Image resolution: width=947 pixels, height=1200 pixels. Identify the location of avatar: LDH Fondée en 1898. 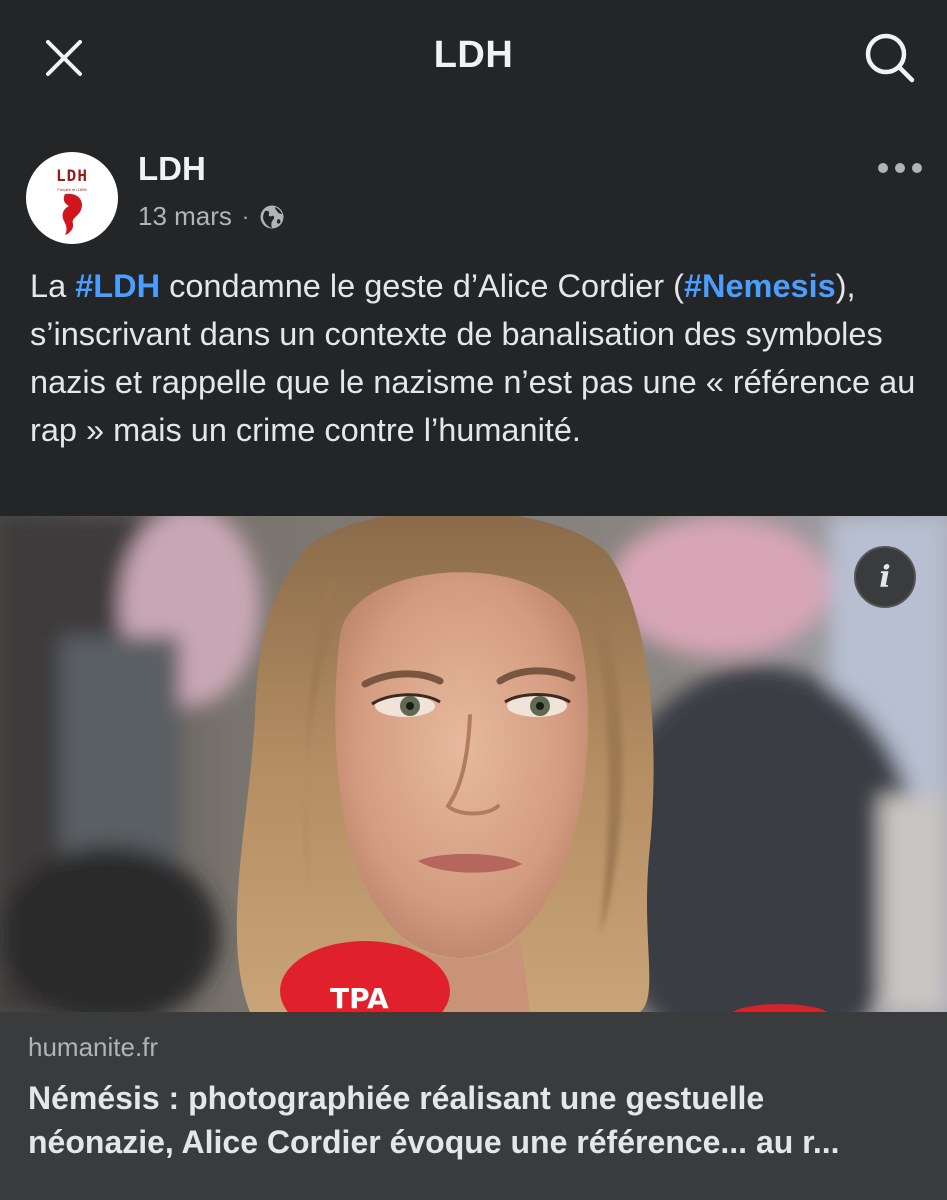
(72, 198).